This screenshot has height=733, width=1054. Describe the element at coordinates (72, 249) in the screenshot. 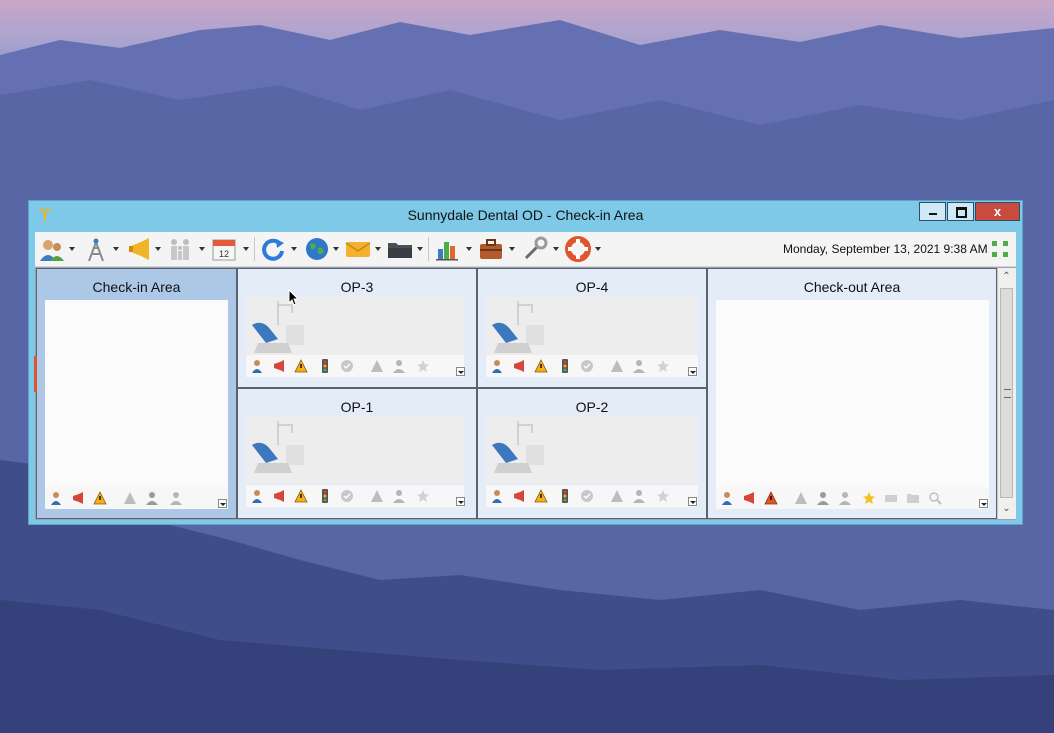

I see `patients-dropdown-arrow` at that location.